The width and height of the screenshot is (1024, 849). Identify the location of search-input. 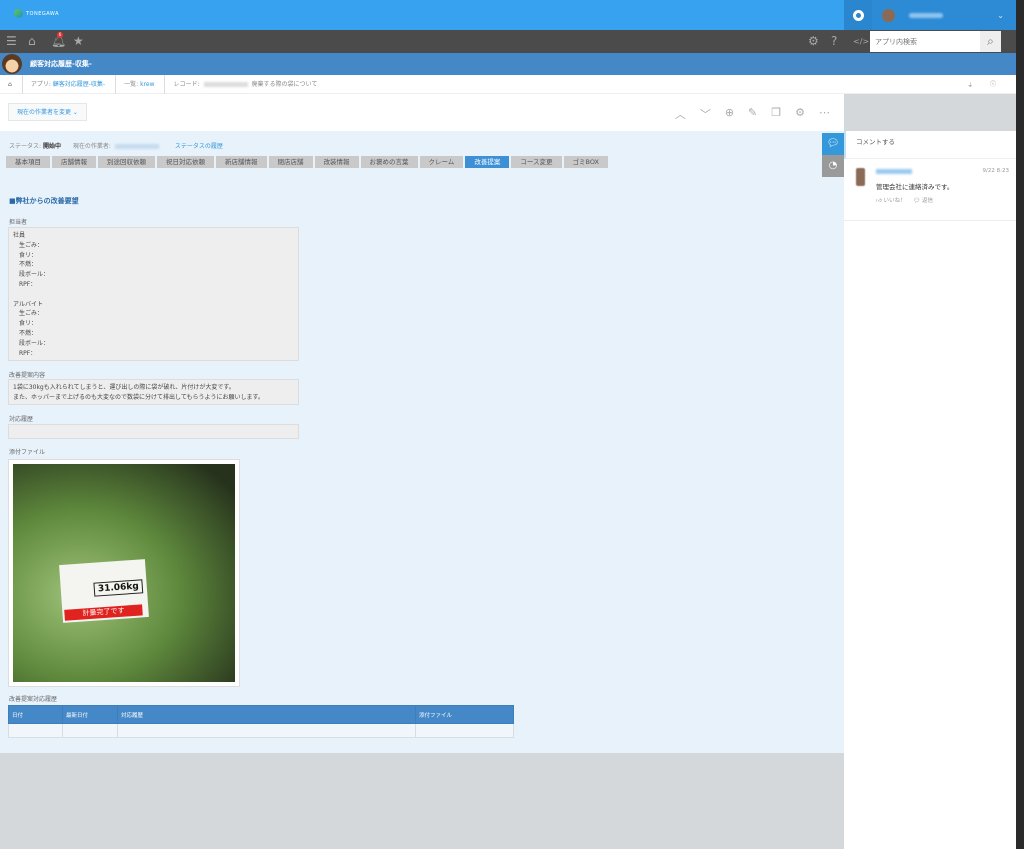
(925, 41).